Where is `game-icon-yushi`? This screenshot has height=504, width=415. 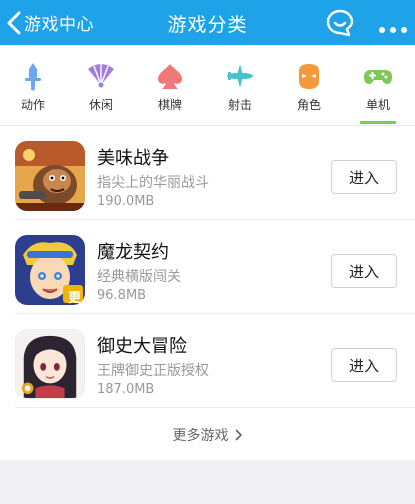 game-icon-yushi is located at coordinates (50, 364).